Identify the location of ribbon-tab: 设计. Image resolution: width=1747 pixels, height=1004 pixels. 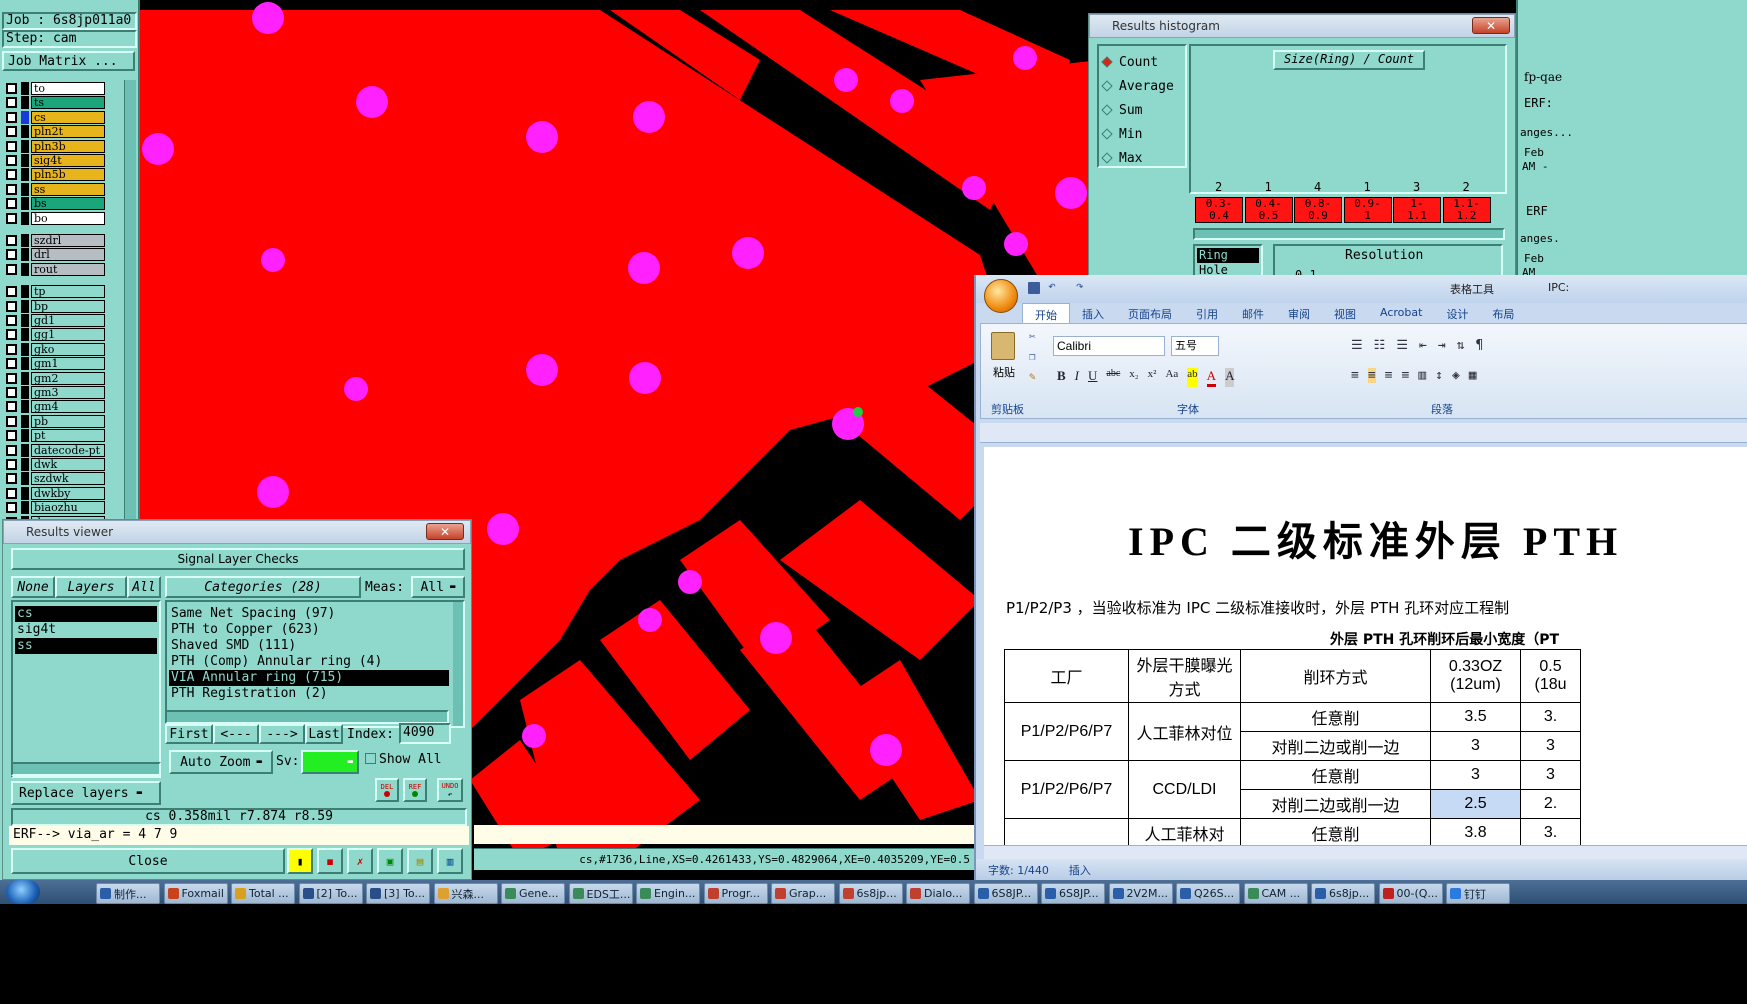
(1457, 313).